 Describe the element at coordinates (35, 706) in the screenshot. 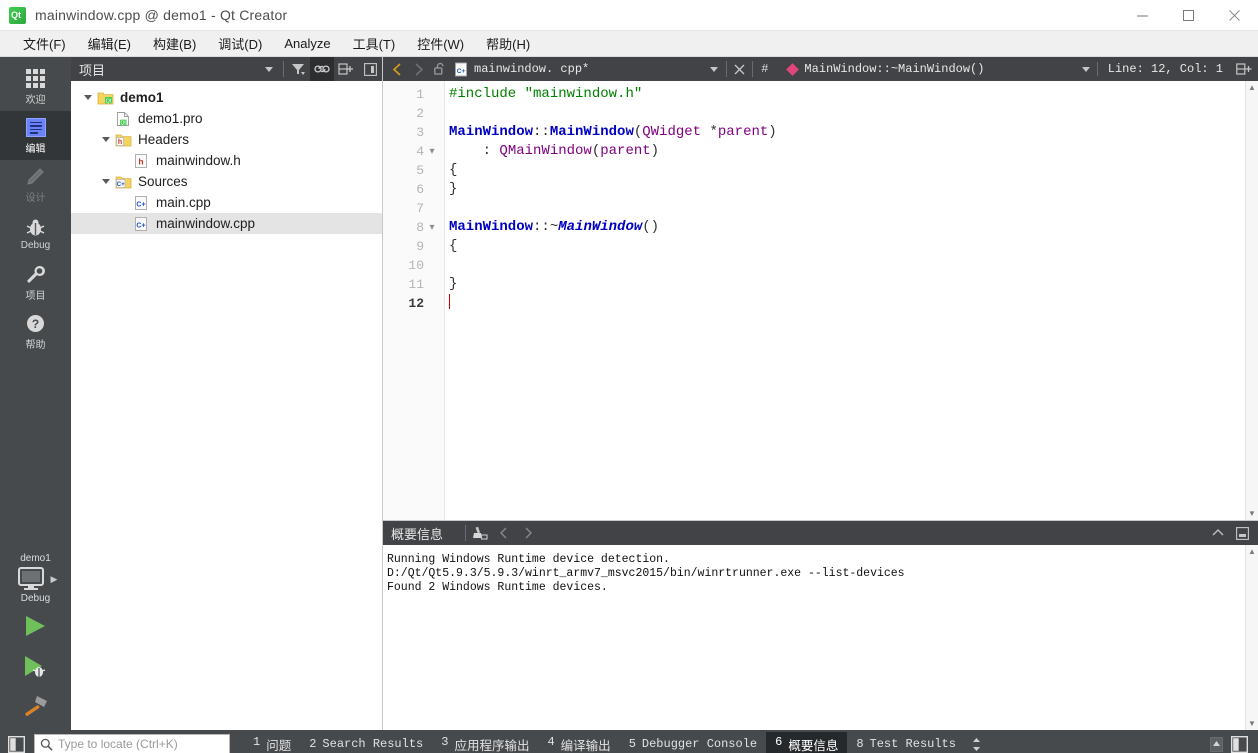

I see `build-button` at that location.